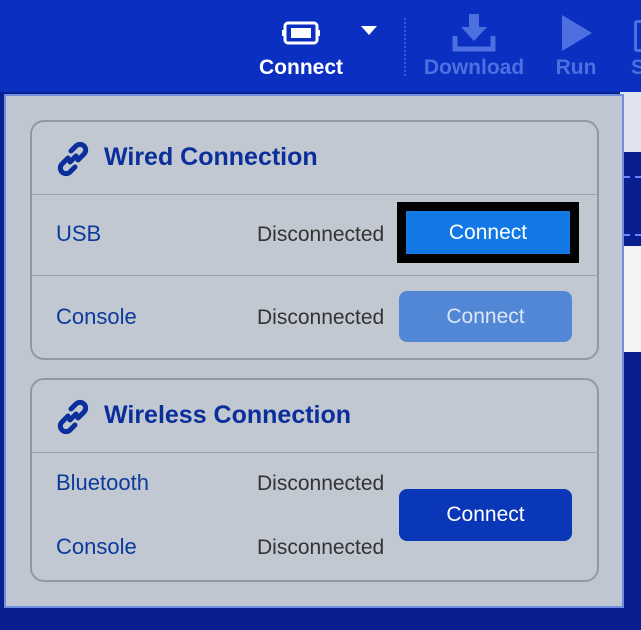 The width and height of the screenshot is (641, 630). Describe the element at coordinates (321, 547) in the screenshot. I see `wireless-console-status: Disconnected` at that location.